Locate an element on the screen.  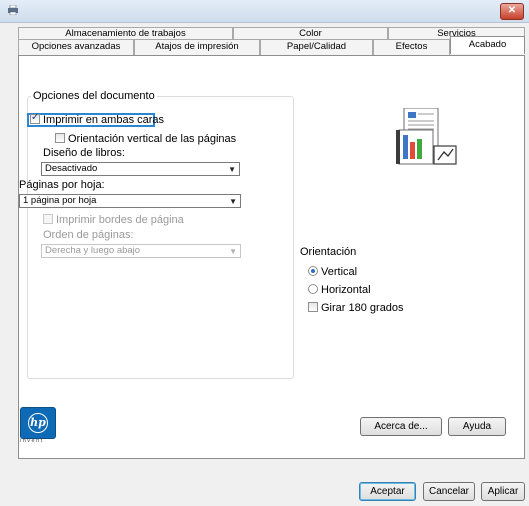
title-bar: ✕ is located at coordinates (264, 11).